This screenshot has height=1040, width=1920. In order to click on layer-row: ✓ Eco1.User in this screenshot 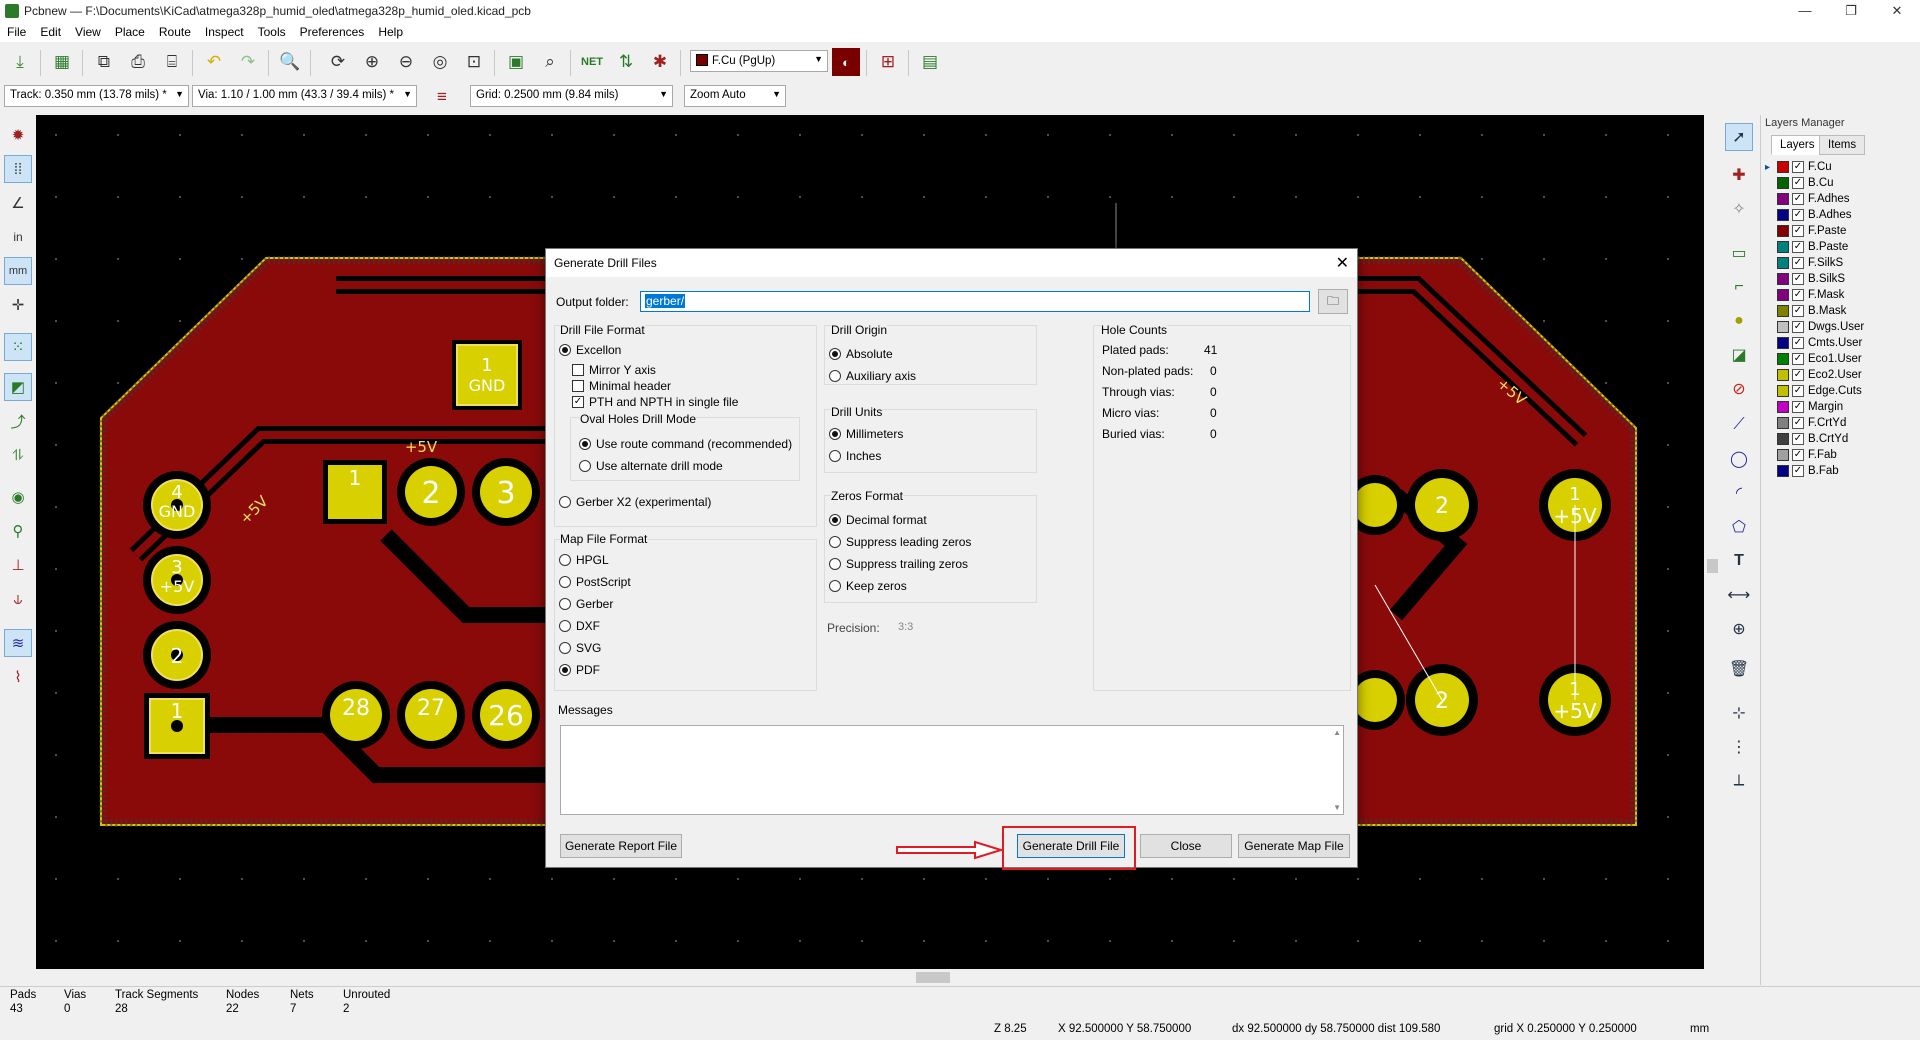, I will do `click(1819, 359)`.